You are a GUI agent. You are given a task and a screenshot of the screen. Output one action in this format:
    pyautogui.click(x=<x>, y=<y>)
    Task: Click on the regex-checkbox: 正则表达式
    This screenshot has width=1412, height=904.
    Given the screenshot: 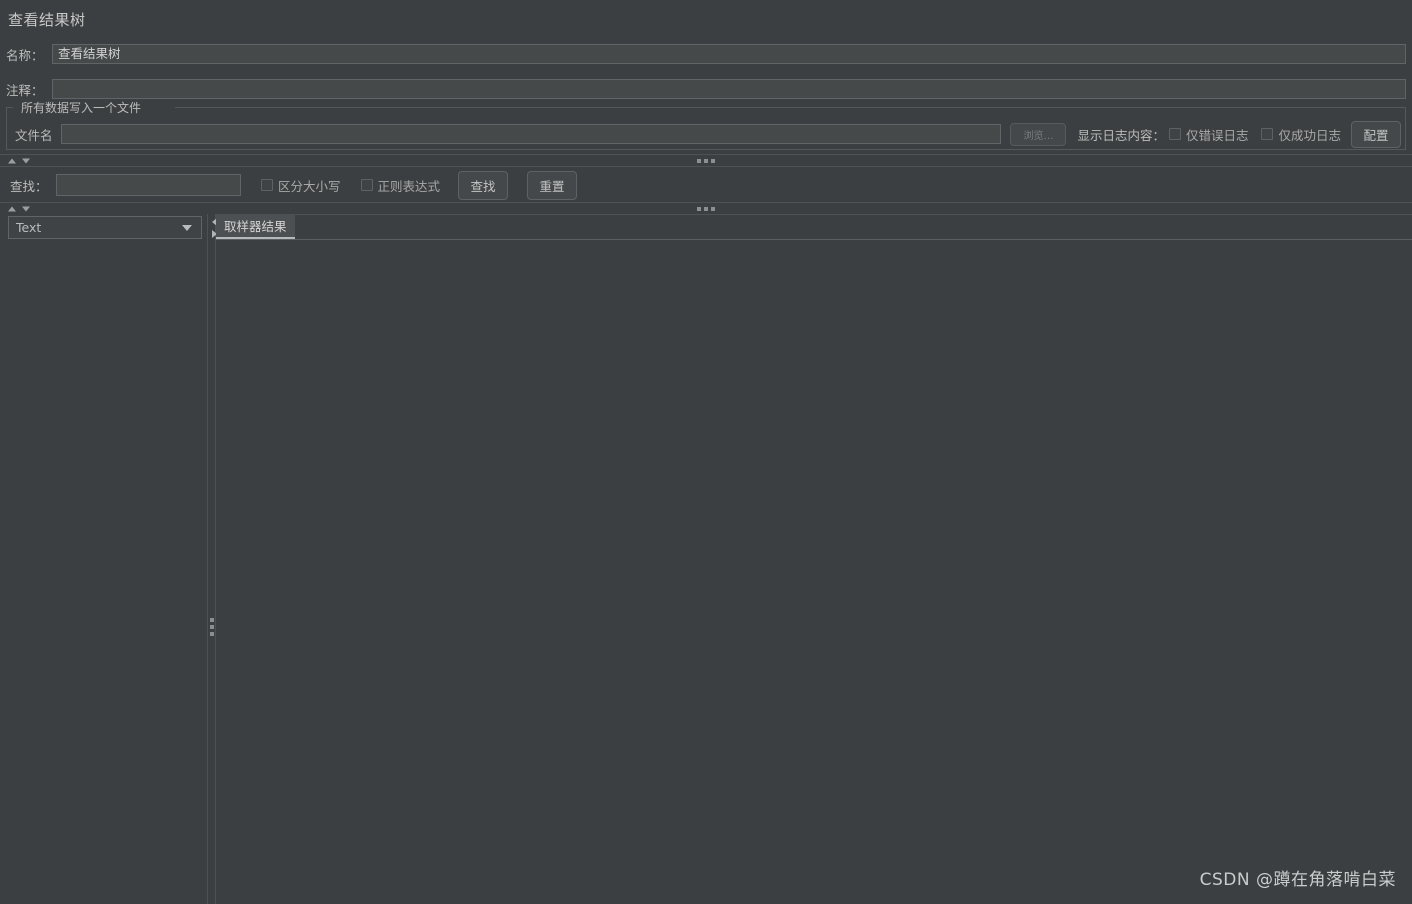 What is the action you would take?
    pyautogui.click(x=400, y=185)
    